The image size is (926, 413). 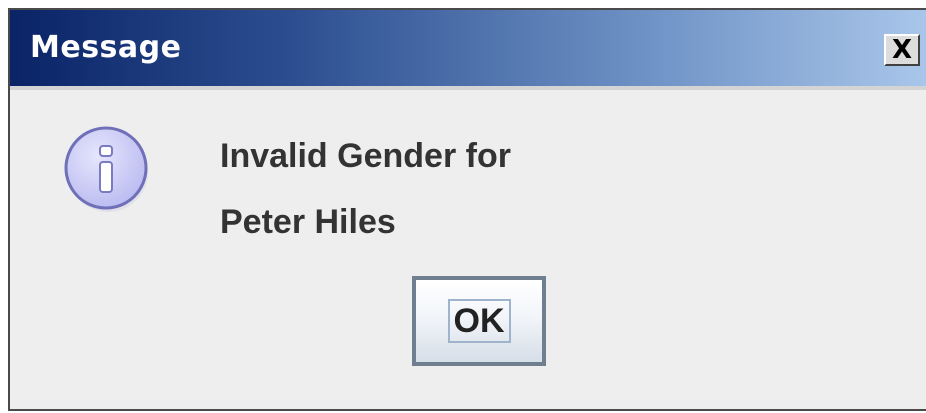 What do you see at coordinates (106, 169) in the screenshot?
I see `information-icon` at bounding box center [106, 169].